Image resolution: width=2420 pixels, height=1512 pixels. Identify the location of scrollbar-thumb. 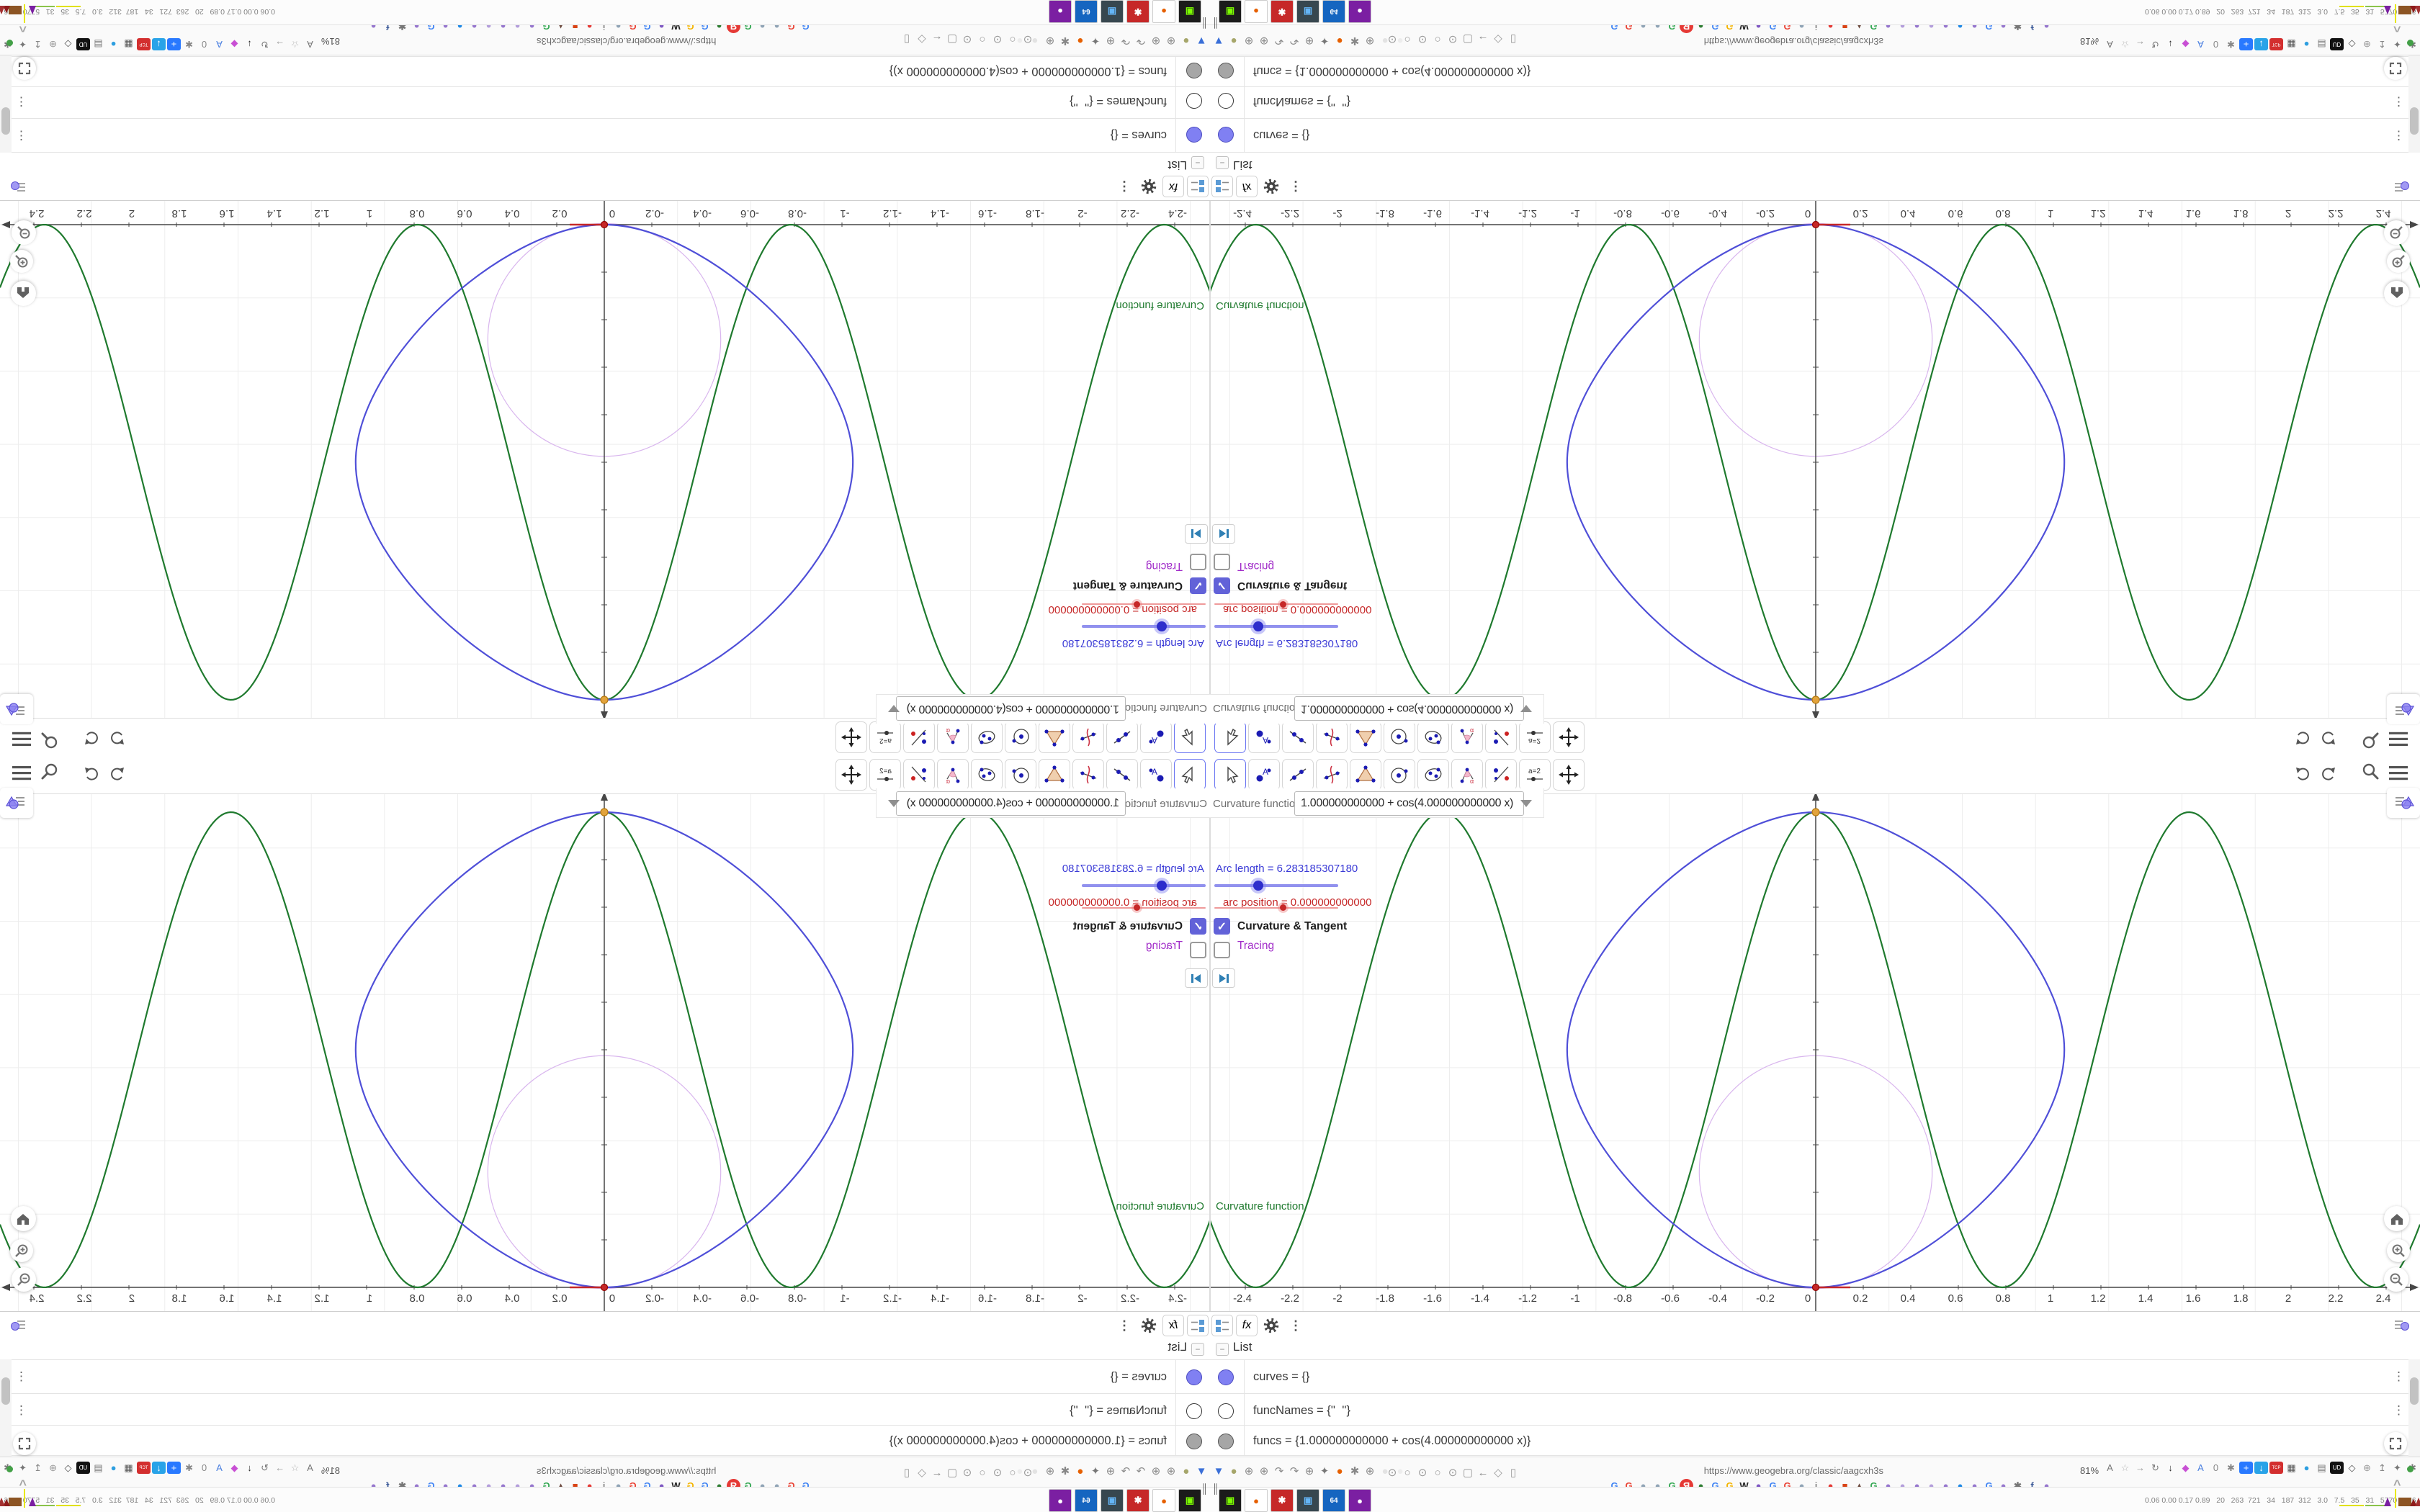
(2414, 1391).